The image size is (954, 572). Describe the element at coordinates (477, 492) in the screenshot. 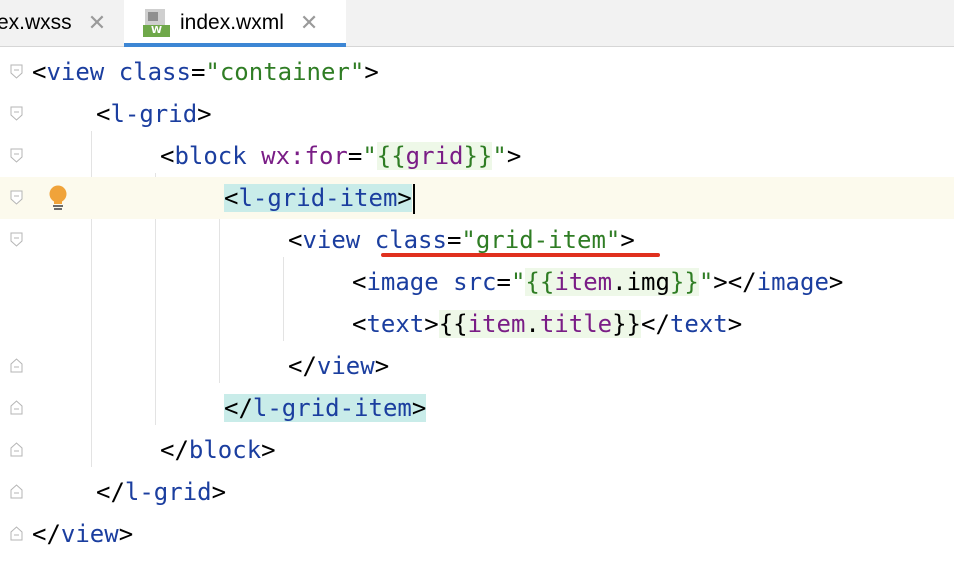

I see `code-line: </l-grid>` at that location.